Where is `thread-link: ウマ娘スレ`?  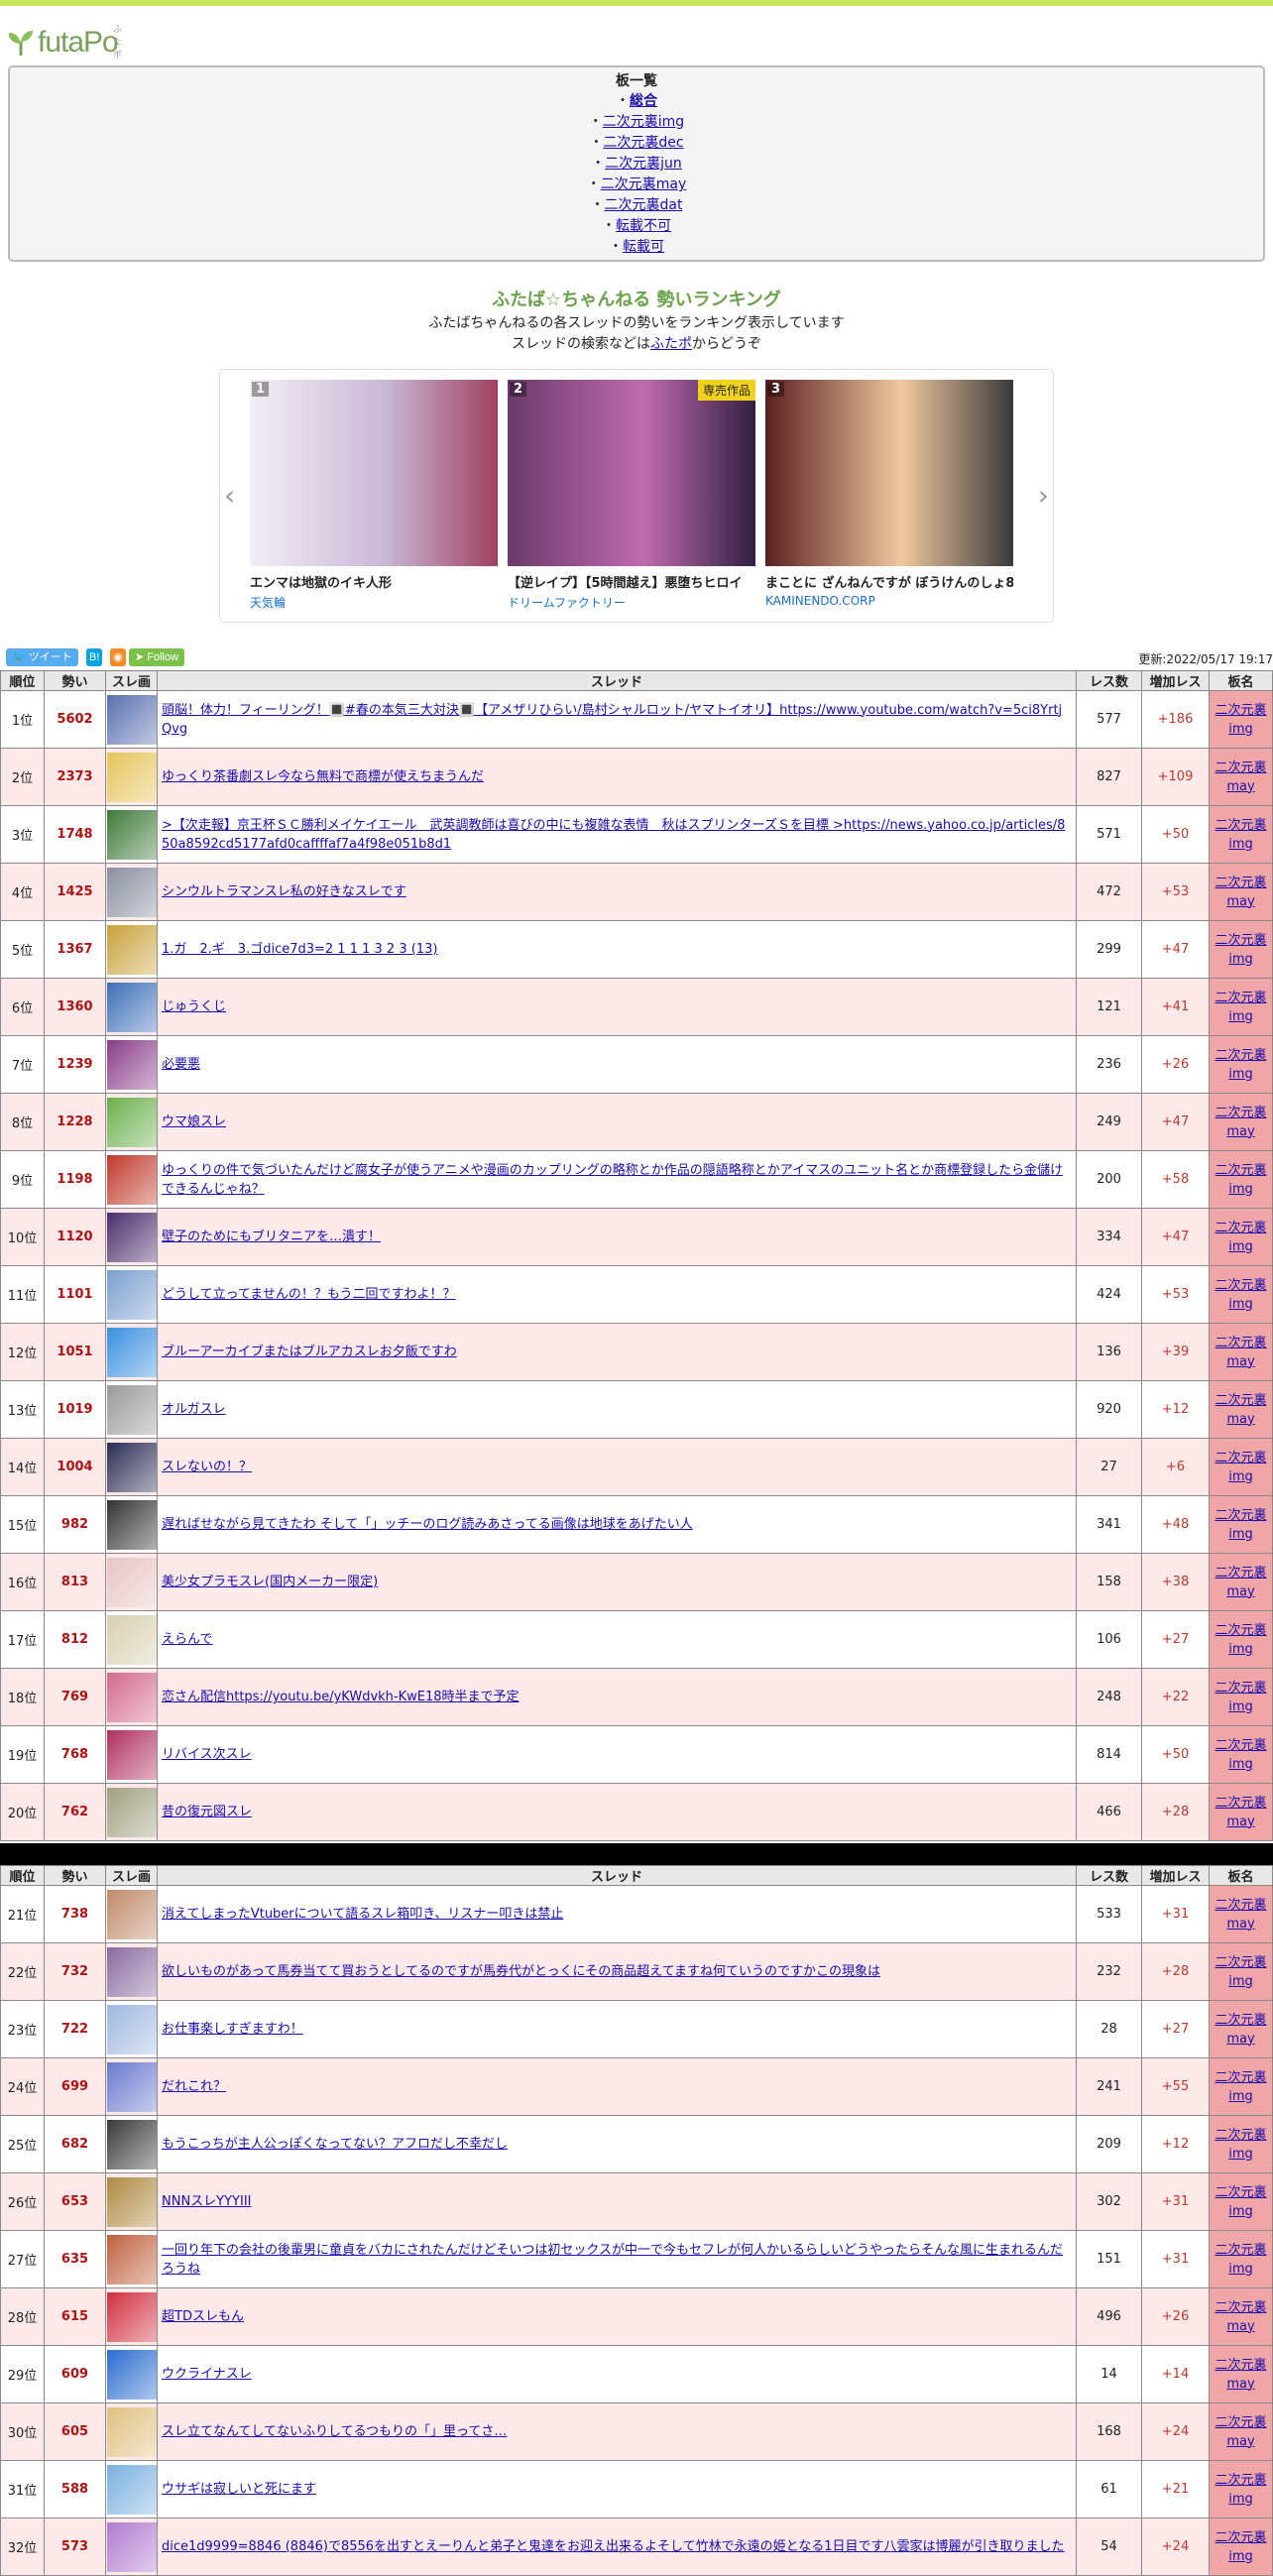 thread-link: ウマ娘スレ is located at coordinates (194, 1121).